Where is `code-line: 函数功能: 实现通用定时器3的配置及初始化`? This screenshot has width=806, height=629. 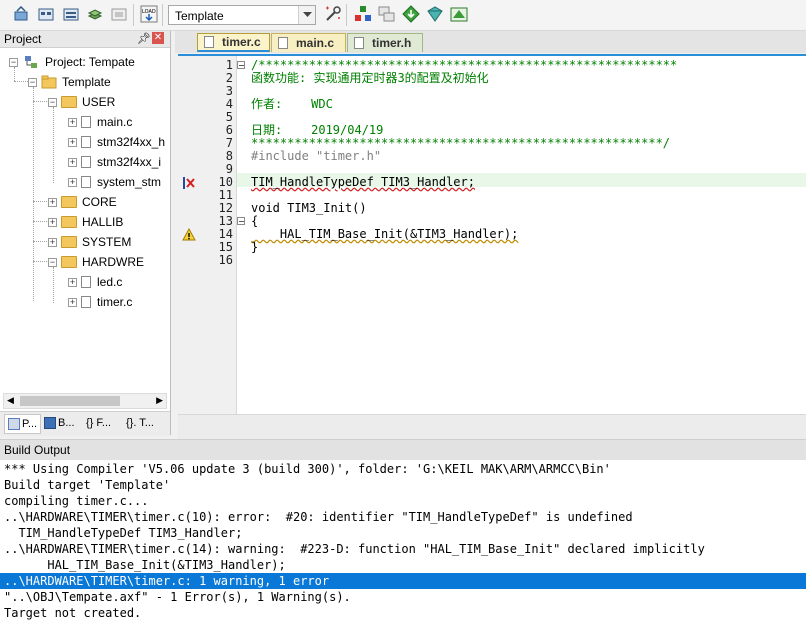 code-line: 函数功能: 实现通用定时器3的配置及初始化 is located at coordinates (370, 78).